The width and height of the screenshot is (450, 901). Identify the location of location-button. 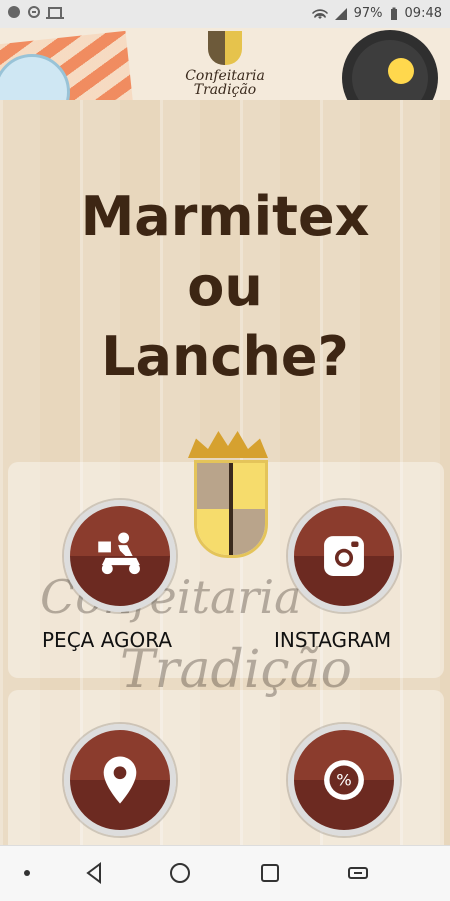
(120, 780).